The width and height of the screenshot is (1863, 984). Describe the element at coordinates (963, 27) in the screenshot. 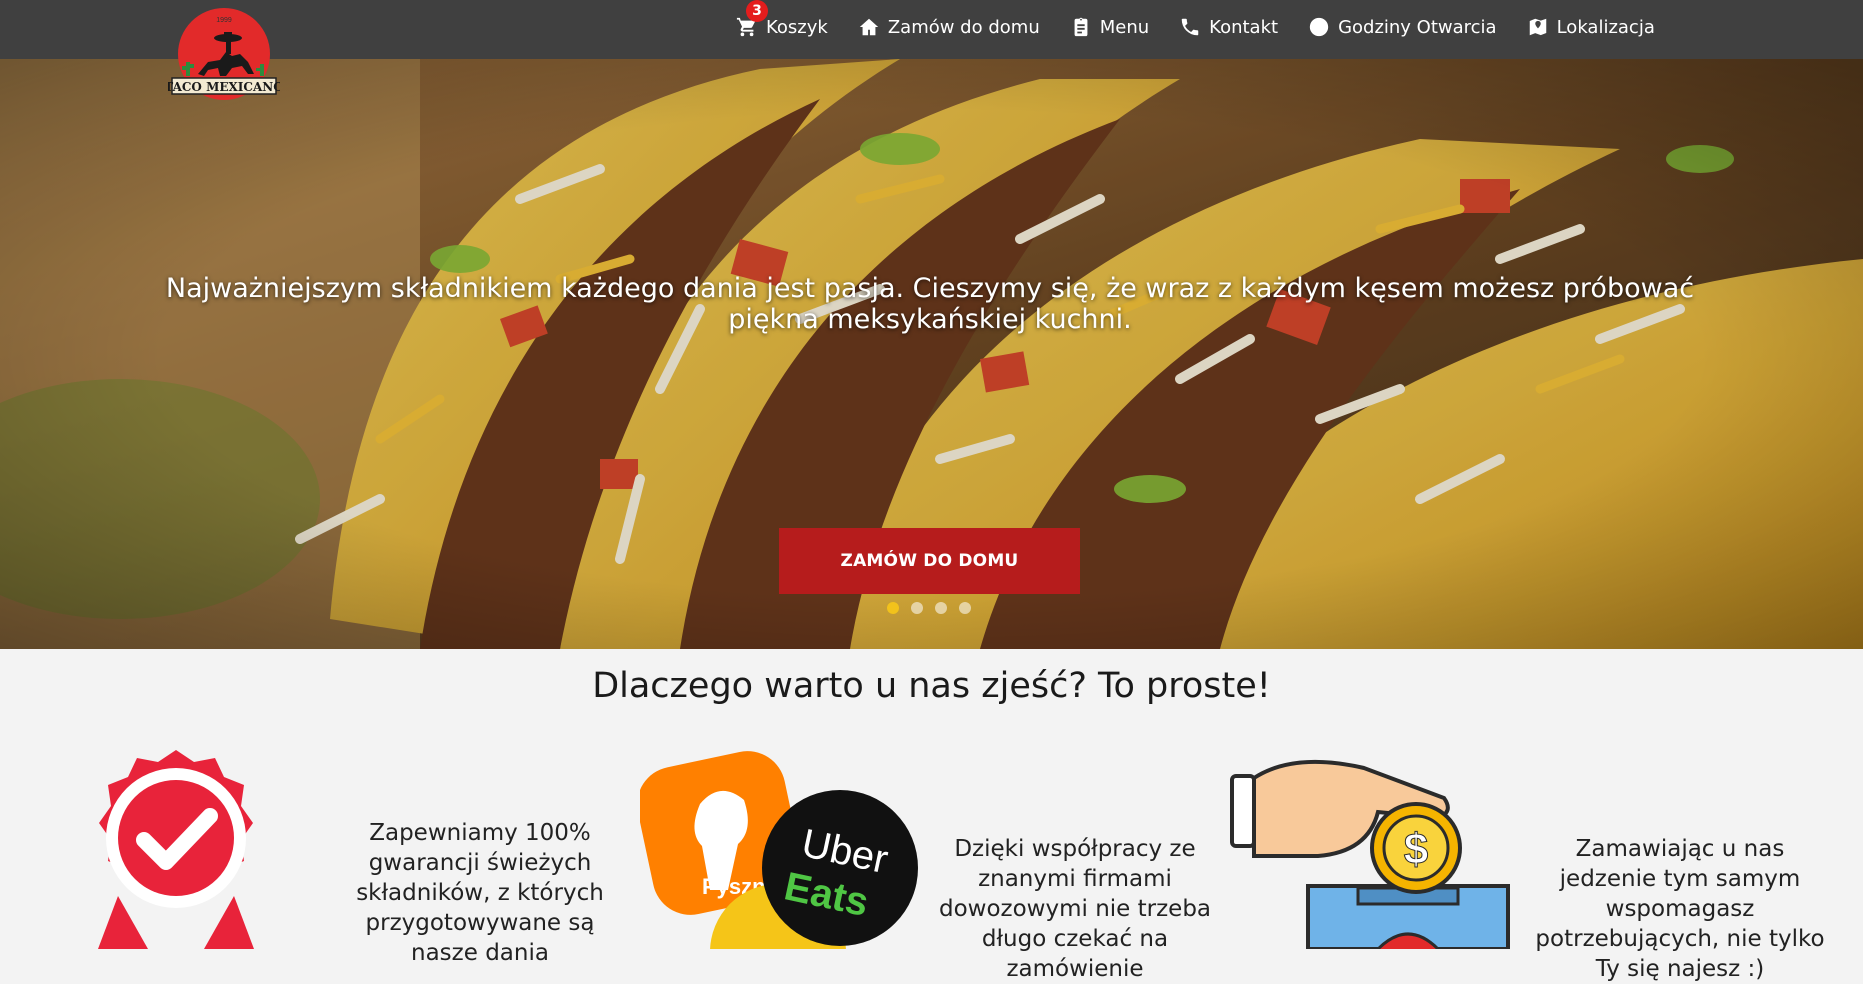

I see `nav-order-home-label: Zamów do domu` at that location.